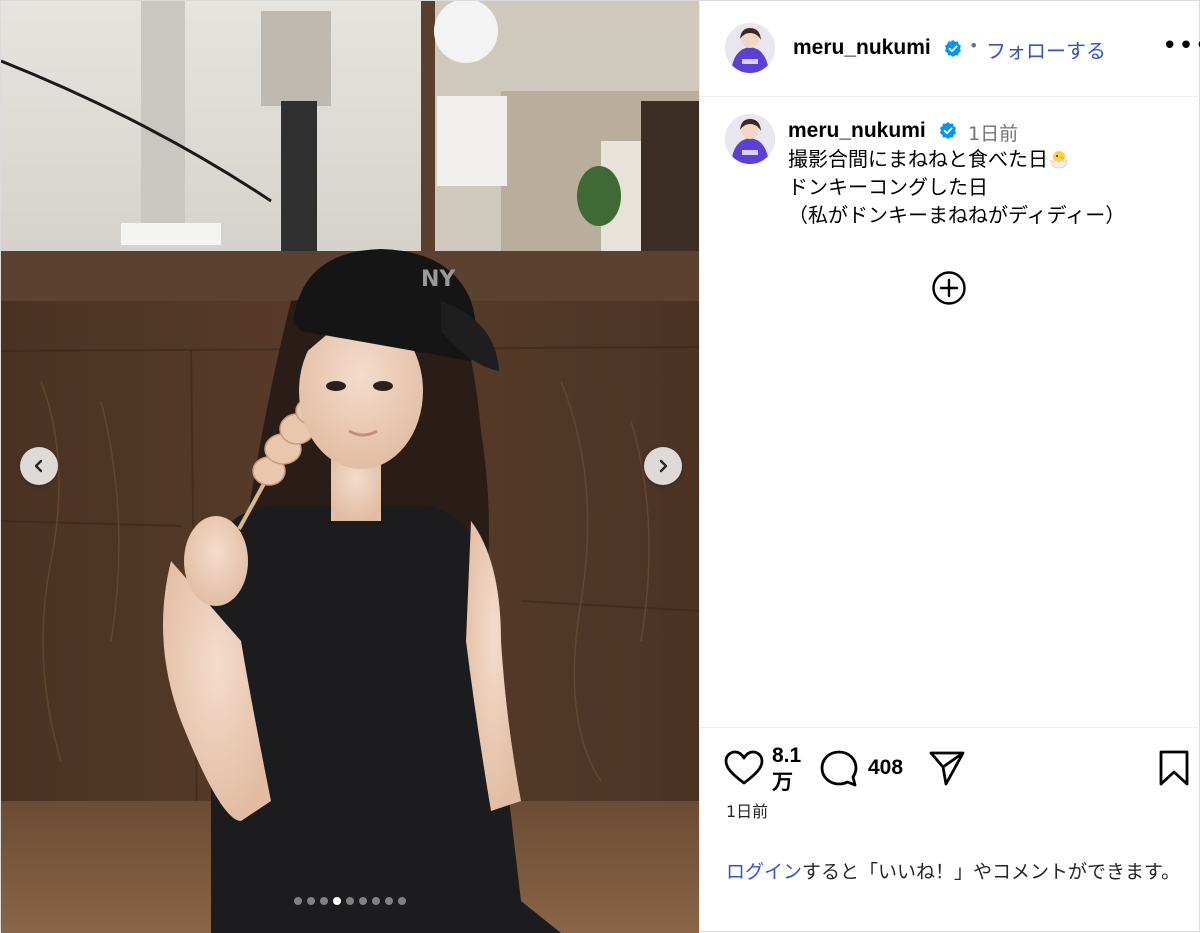 This screenshot has width=1200, height=933. I want to click on share-icon, so click(947, 768).